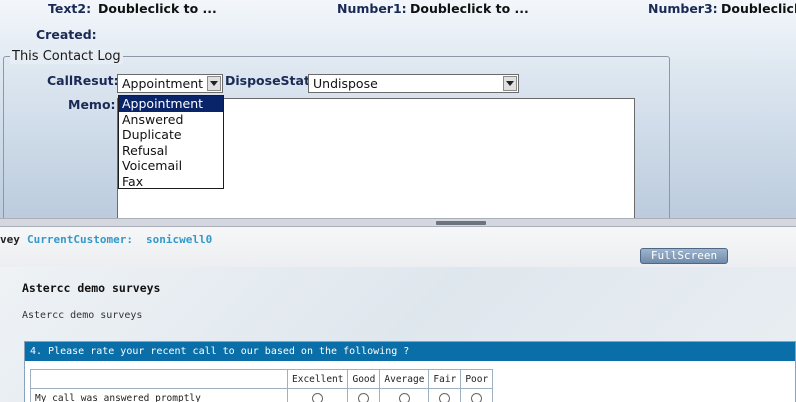 Image resolution: width=796 pixels, height=402 pixels. Describe the element at coordinates (758, 8) in the screenshot. I see `number3-value: Doubleclick` at that location.